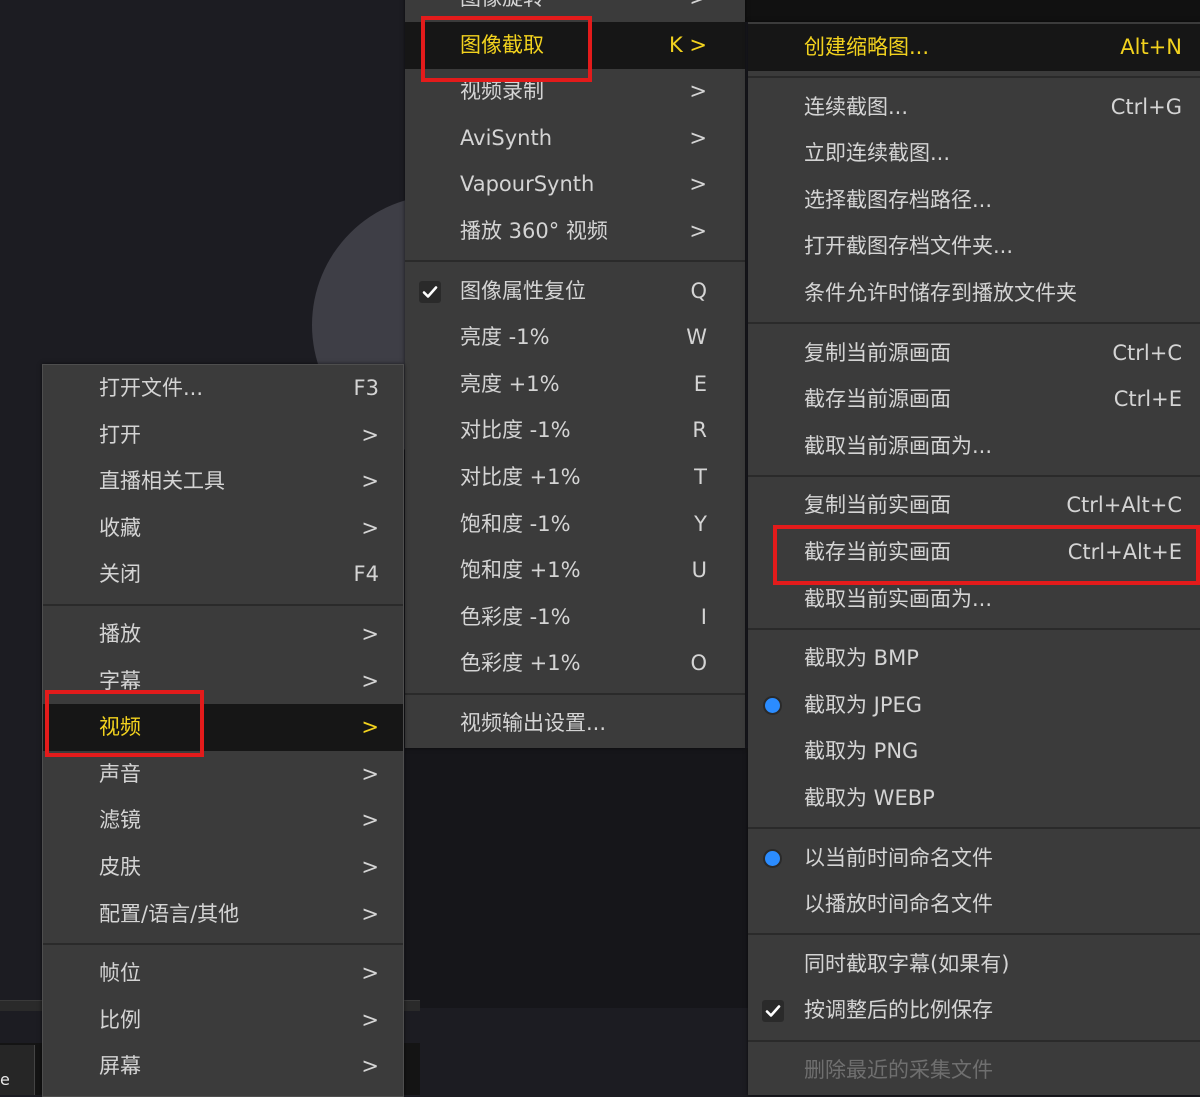  Describe the element at coordinates (700, 477) in the screenshot. I see `menu-item-shortcut: T` at that location.